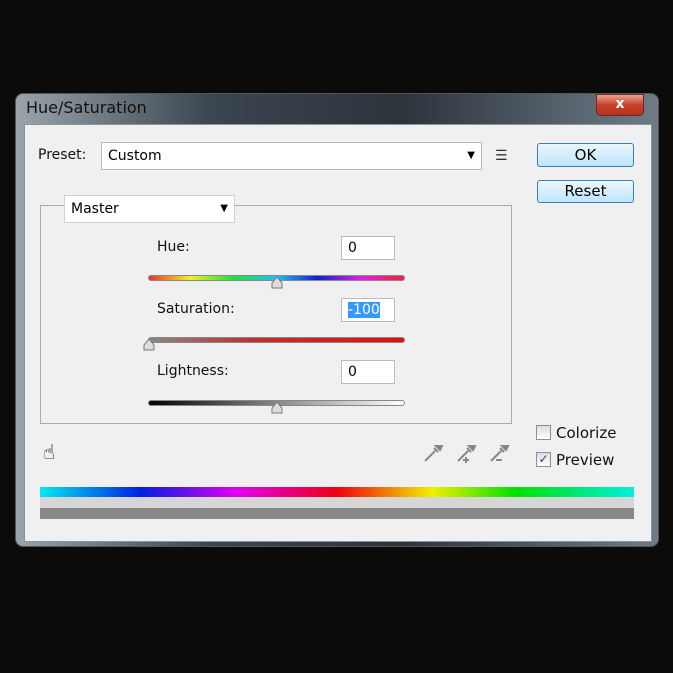  Describe the element at coordinates (620, 105) in the screenshot. I see `close-button: x` at that location.